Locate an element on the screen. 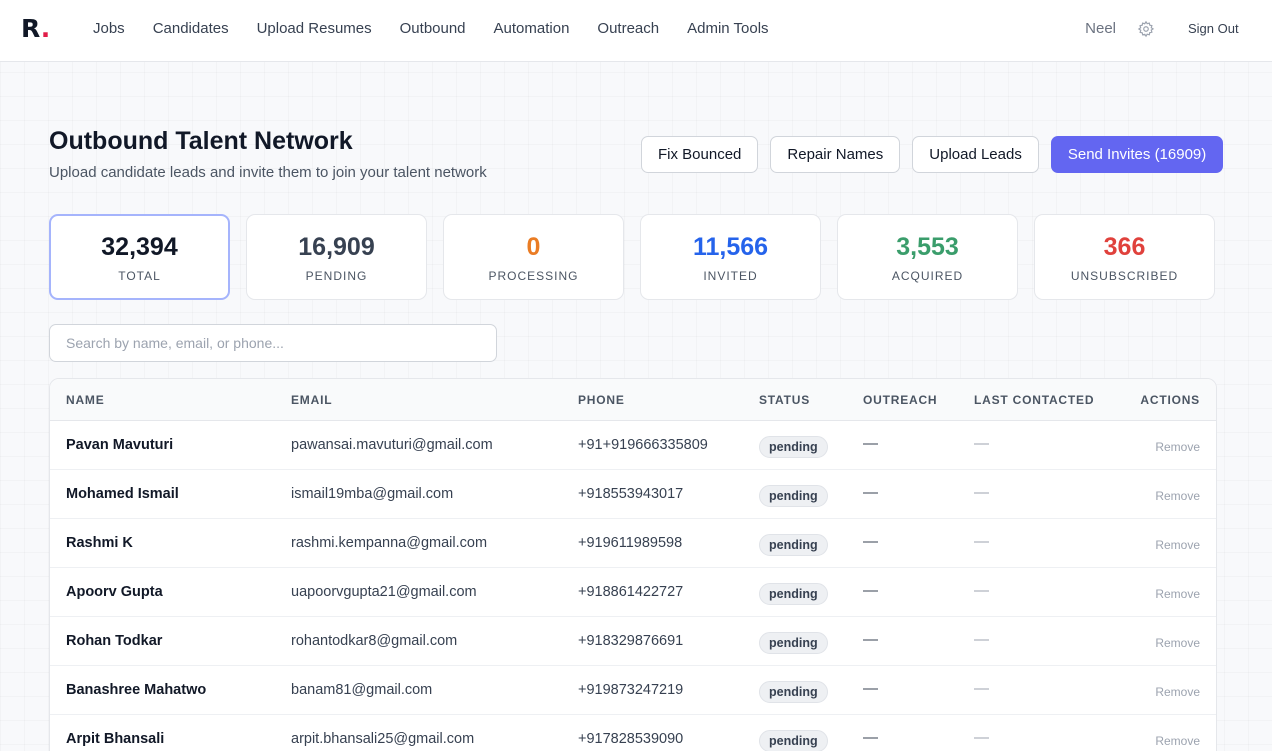 This screenshot has width=1272, height=751. stat-label: PROCESSING is located at coordinates (533, 276).